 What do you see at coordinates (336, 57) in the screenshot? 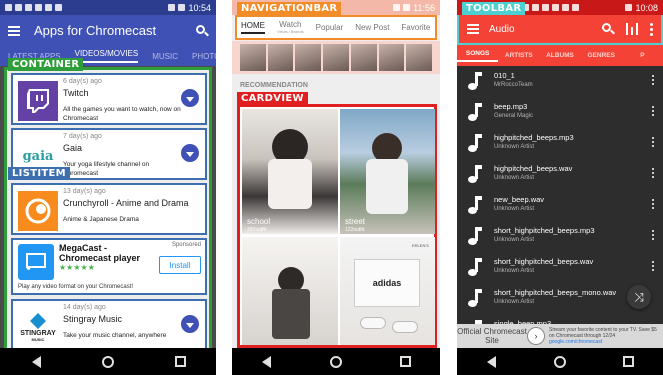
I see `banner-strip` at bounding box center [336, 57].